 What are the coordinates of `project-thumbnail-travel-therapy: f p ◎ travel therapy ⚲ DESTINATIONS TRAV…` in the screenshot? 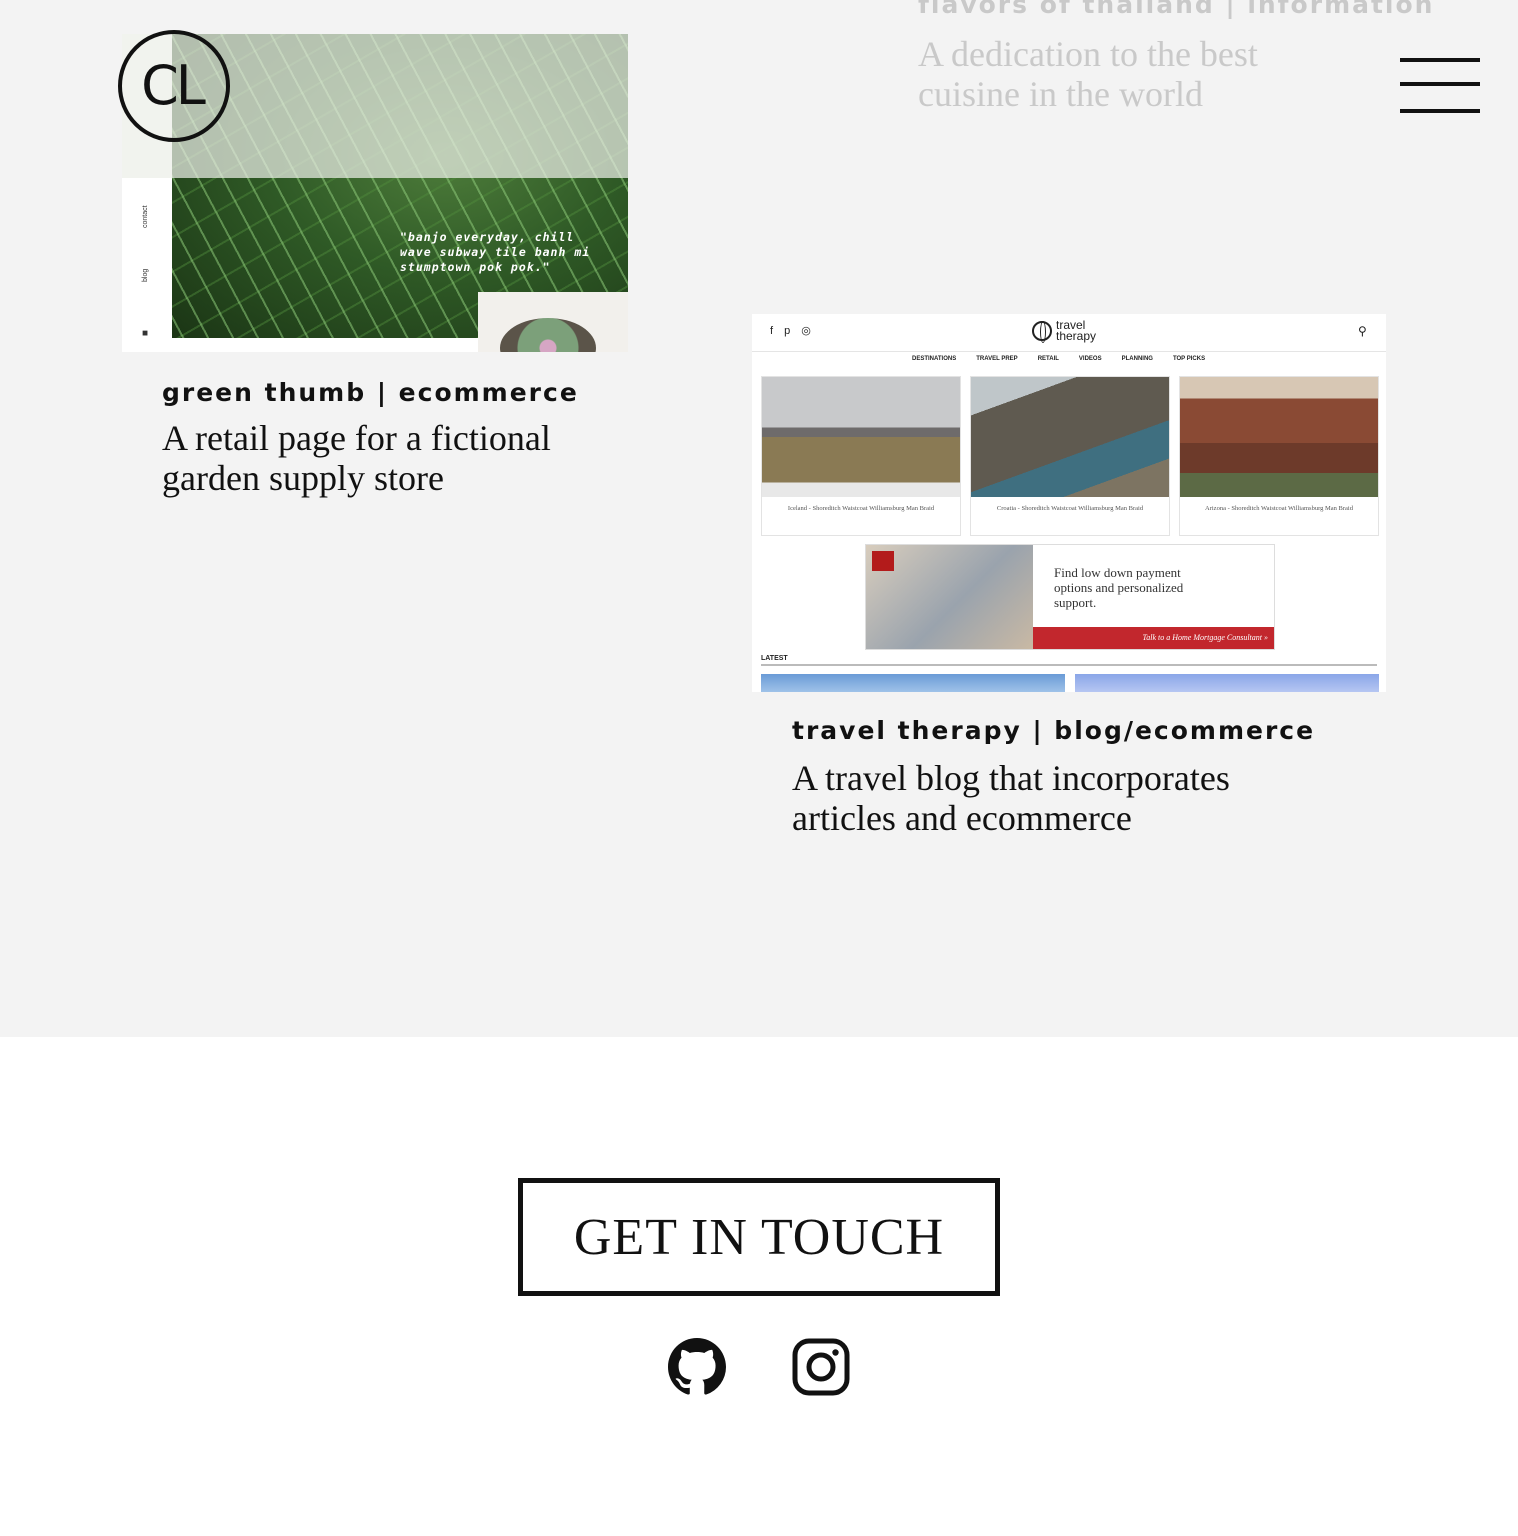 It's located at (1069, 503).